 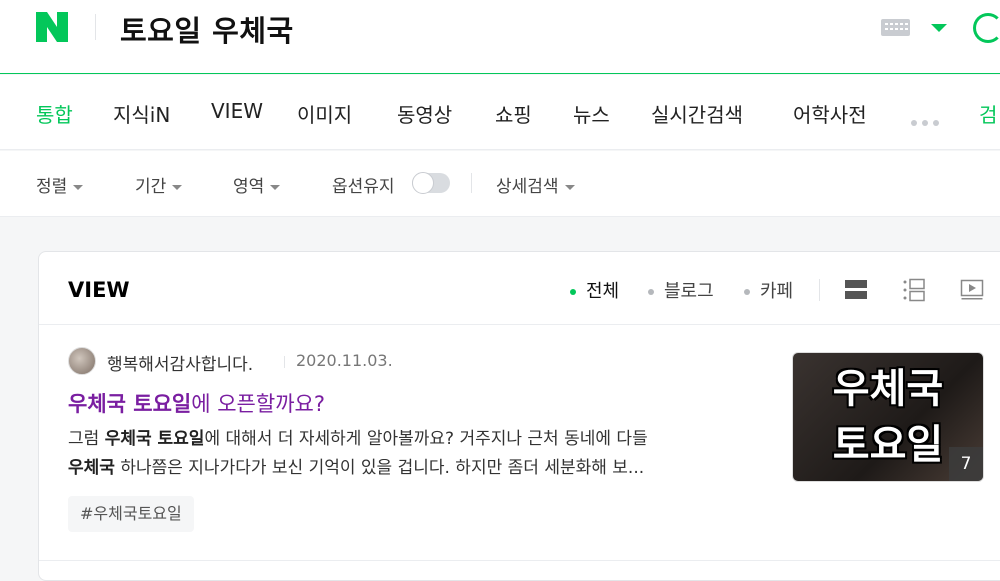 I want to click on keep-option-toggle, so click(x=431, y=183).